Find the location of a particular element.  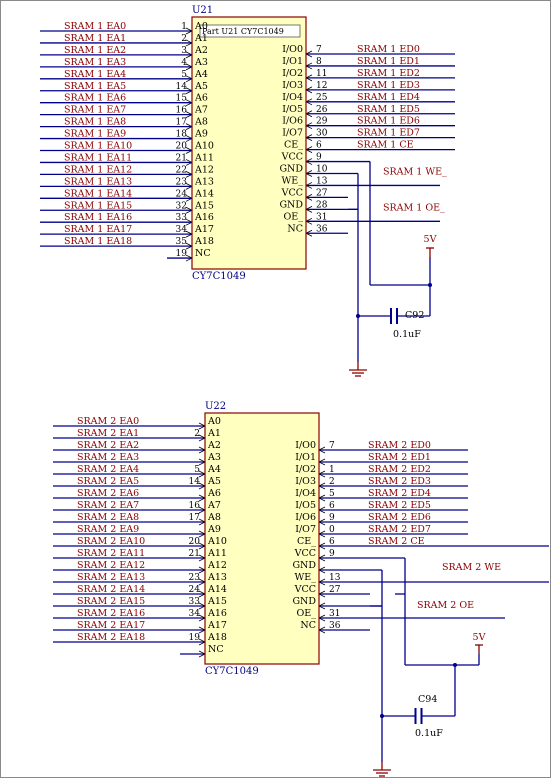

left-net-label: SRAM 2 EA3 is located at coordinates (108, 457).